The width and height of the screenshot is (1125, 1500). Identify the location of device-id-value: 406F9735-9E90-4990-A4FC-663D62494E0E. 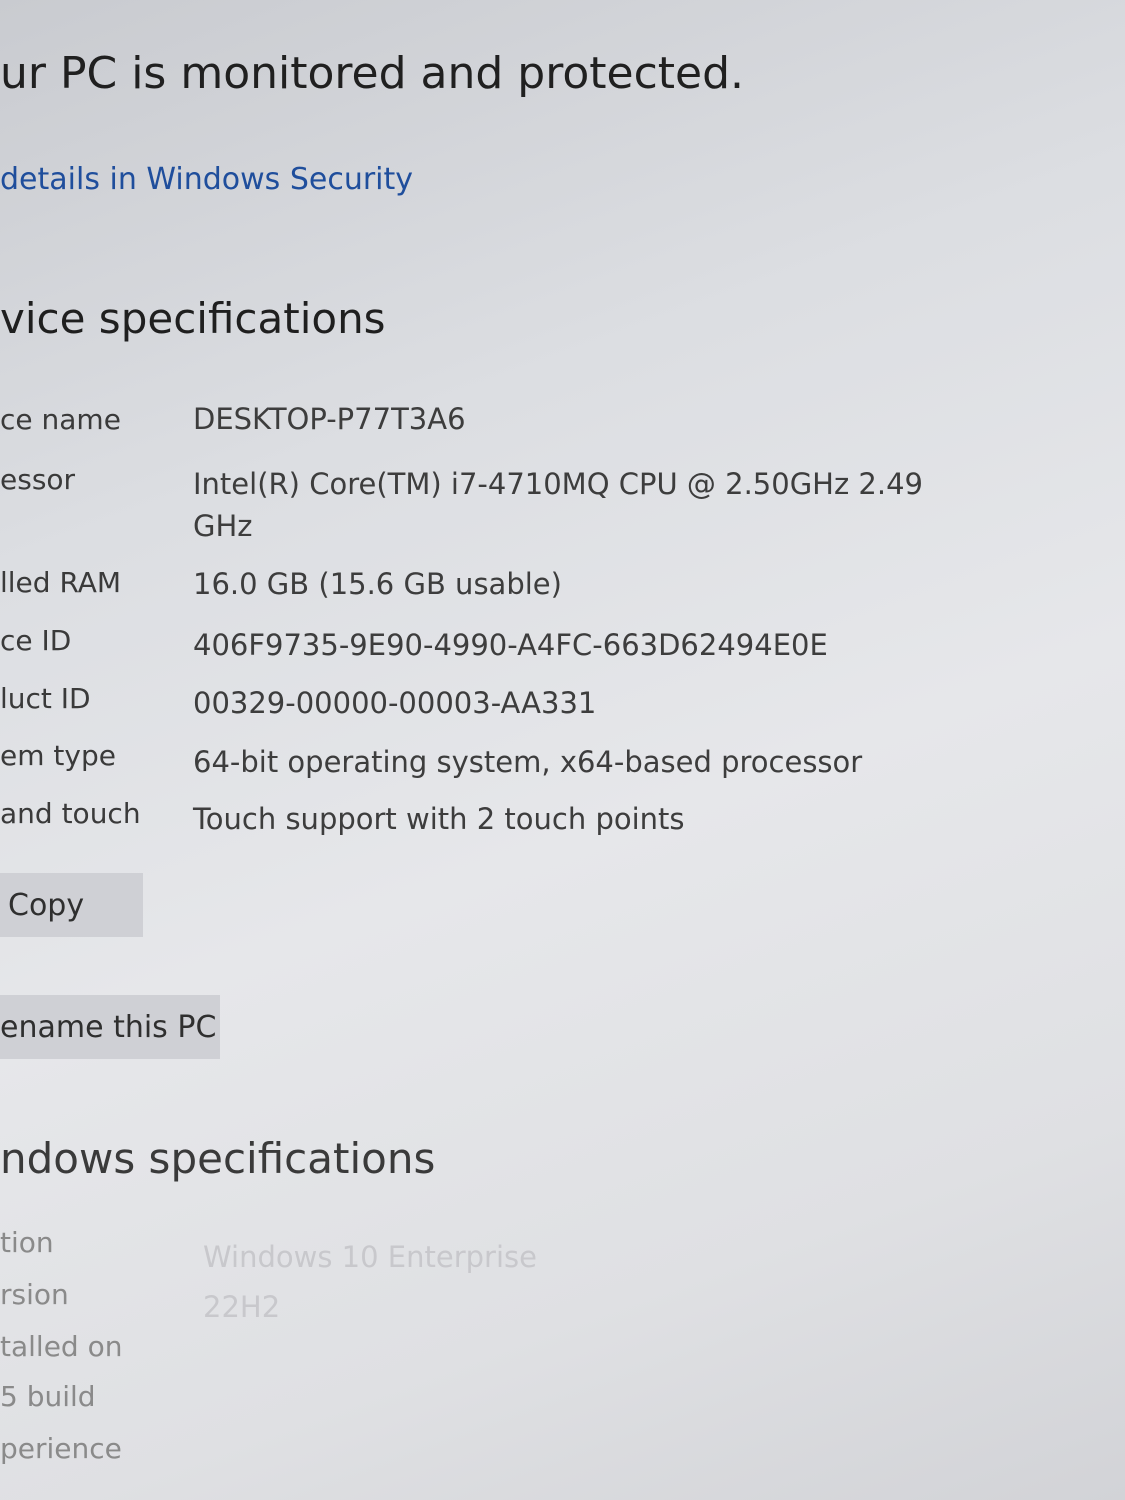
(510, 645).